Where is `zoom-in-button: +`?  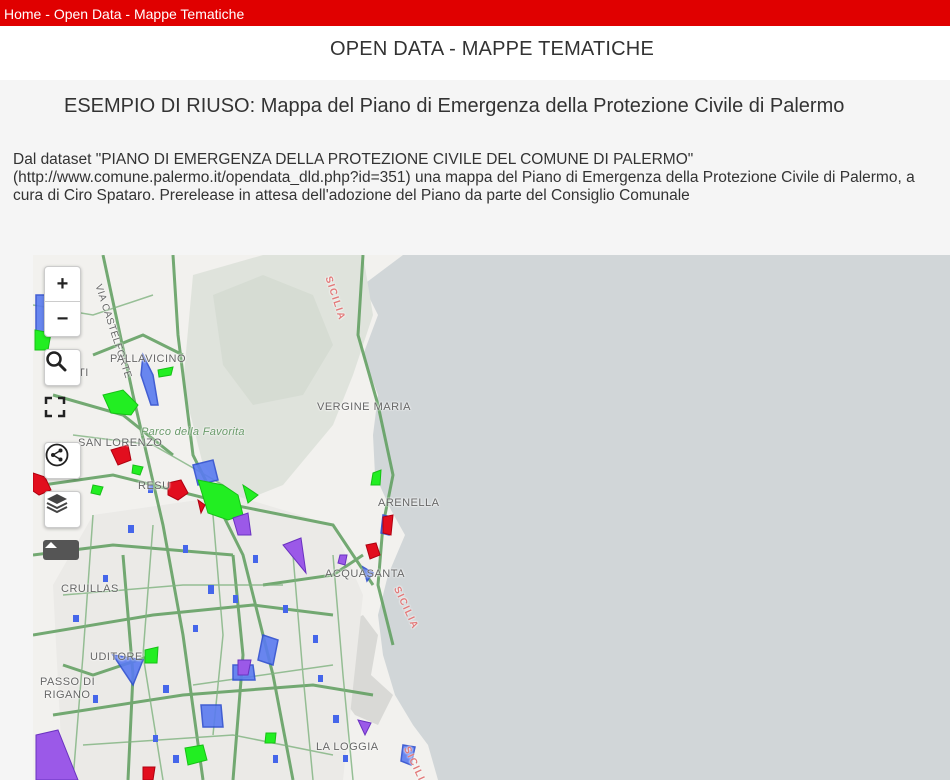 zoom-in-button: + is located at coordinates (62, 284).